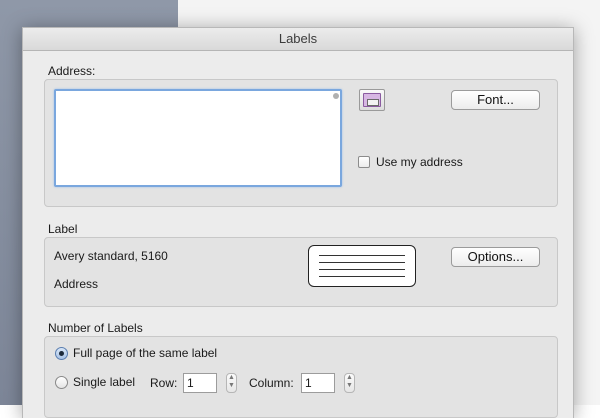  What do you see at coordinates (164, 383) in the screenshot?
I see `row-label: Row:` at bounding box center [164, 383].